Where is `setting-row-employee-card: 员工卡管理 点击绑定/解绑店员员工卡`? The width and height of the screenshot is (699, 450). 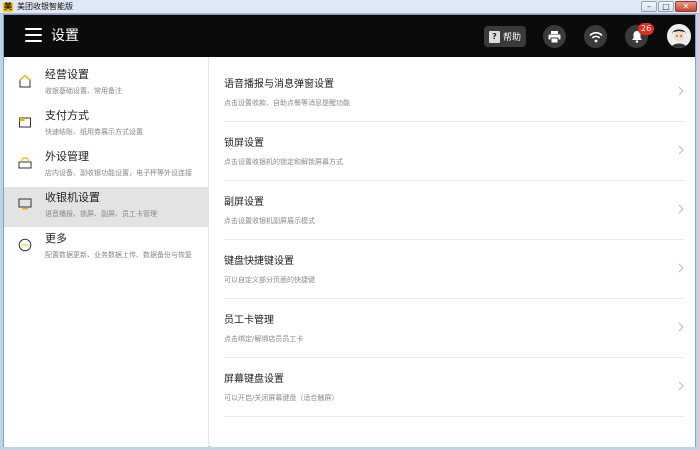
setting-row-employee-card: 员工卡管理 点击绑定/解绑店员员工卡 is located at coordinates (454, 328).